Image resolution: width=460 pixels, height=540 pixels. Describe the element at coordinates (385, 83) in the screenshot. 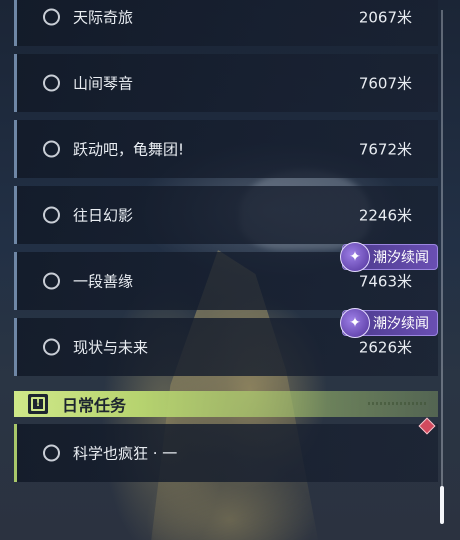

I see `quest-distance: 7607米` at that location.